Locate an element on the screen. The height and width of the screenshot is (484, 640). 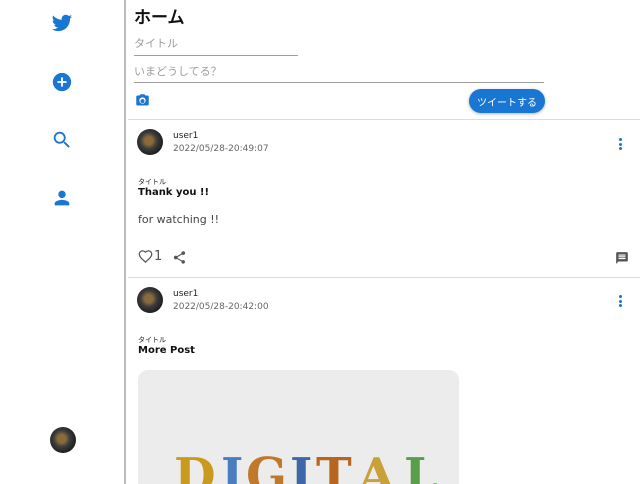
comment-icon is located at coordinates (622, 258).